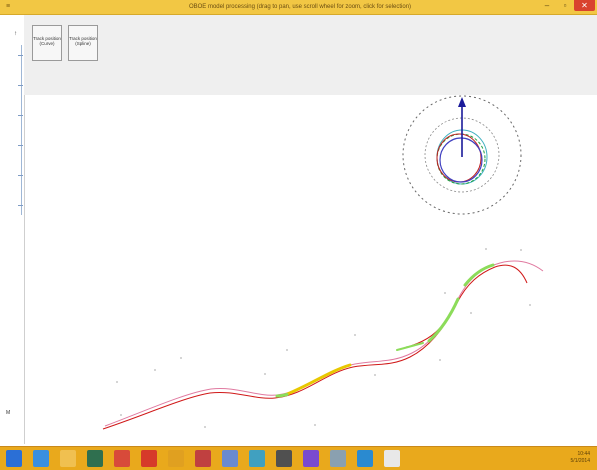 This screenshot has height=470, width=597. Describe the element at coordinates (41, 458) in the screenshot. I see `ie-icon` at that location.